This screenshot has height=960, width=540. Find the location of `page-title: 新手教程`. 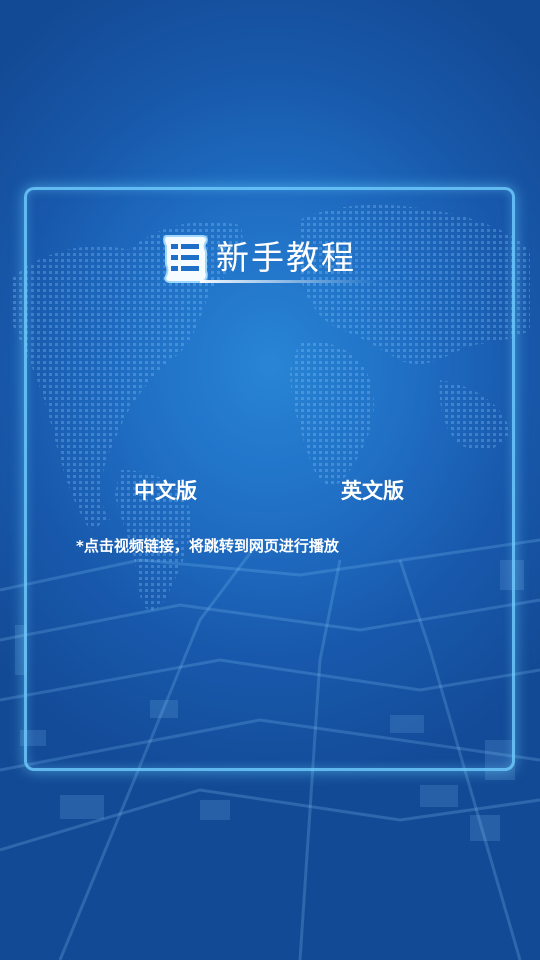

page-title: 新手教程 is located at coordinates (286, 257).